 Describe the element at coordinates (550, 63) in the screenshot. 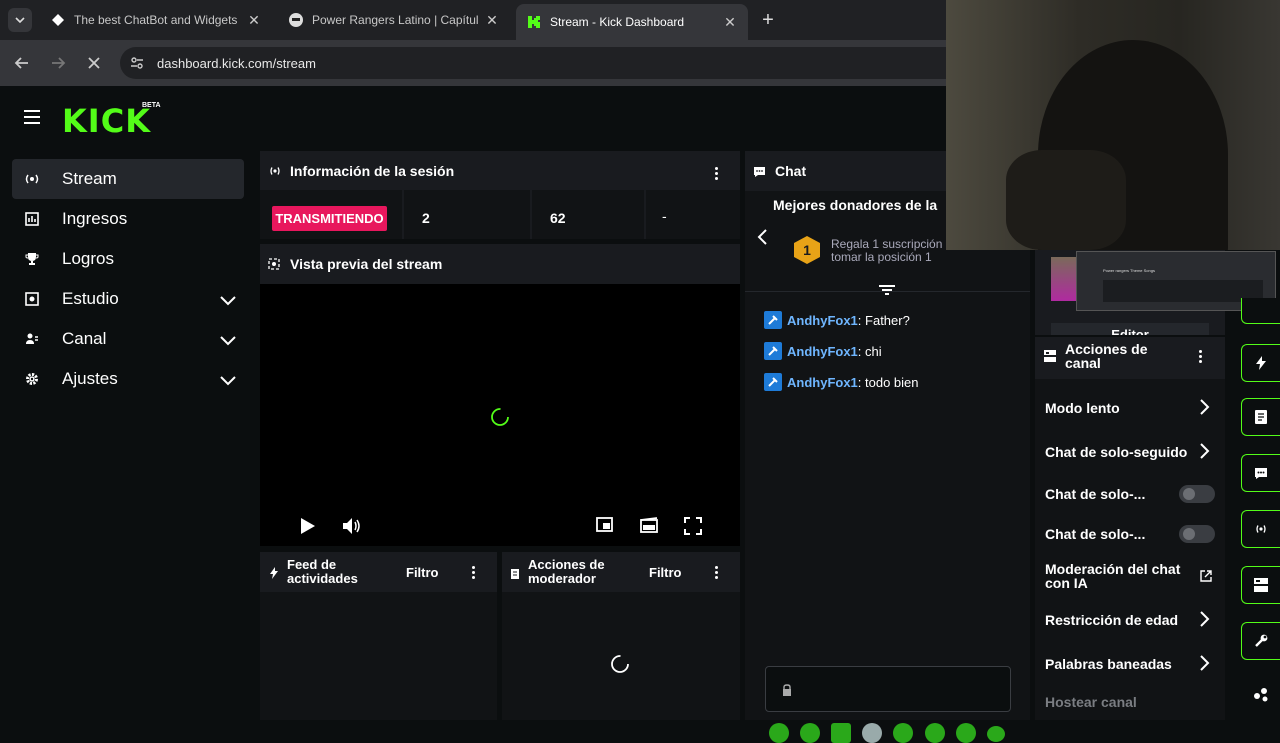

I see `url-field: dashboard.kick.com/stream` at that location.